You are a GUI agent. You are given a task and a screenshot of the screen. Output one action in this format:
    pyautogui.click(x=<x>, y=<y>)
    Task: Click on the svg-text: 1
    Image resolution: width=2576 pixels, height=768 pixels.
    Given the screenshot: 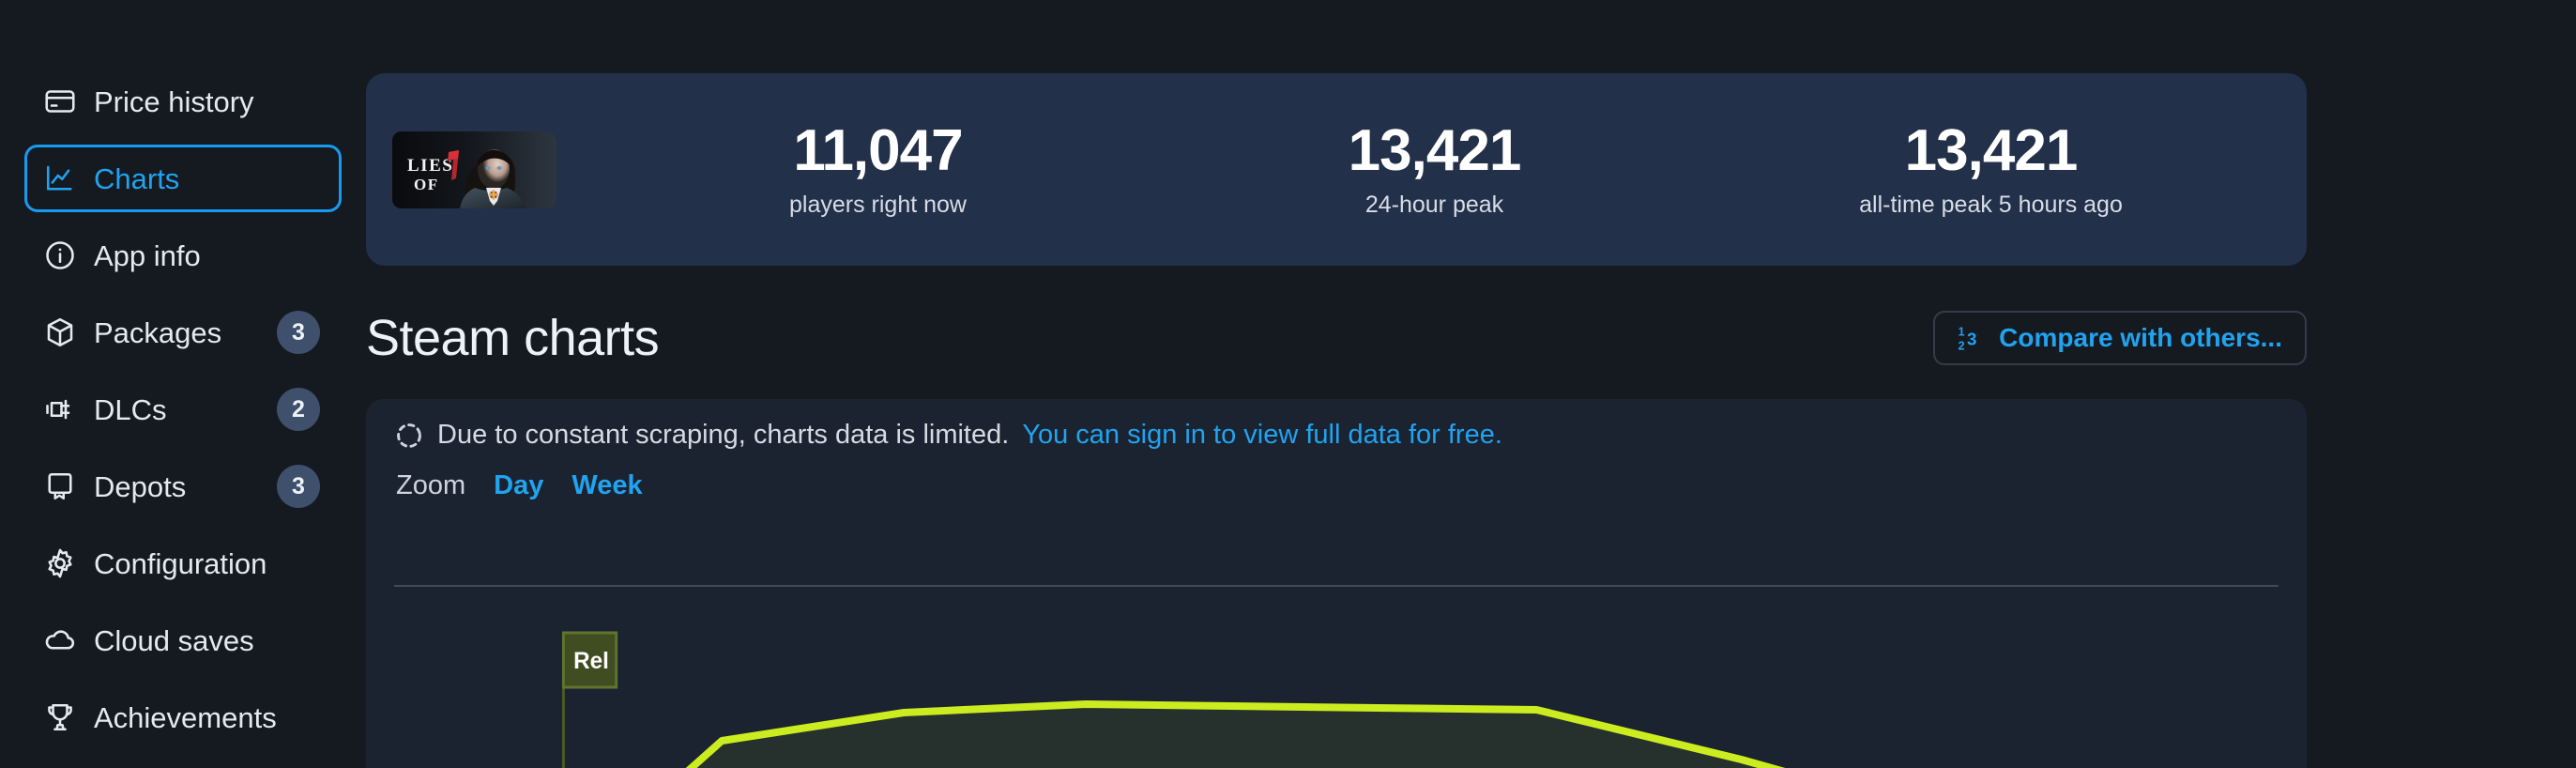 What is the action you would take?
    pyautogui.click(x=1962, y=332)
    